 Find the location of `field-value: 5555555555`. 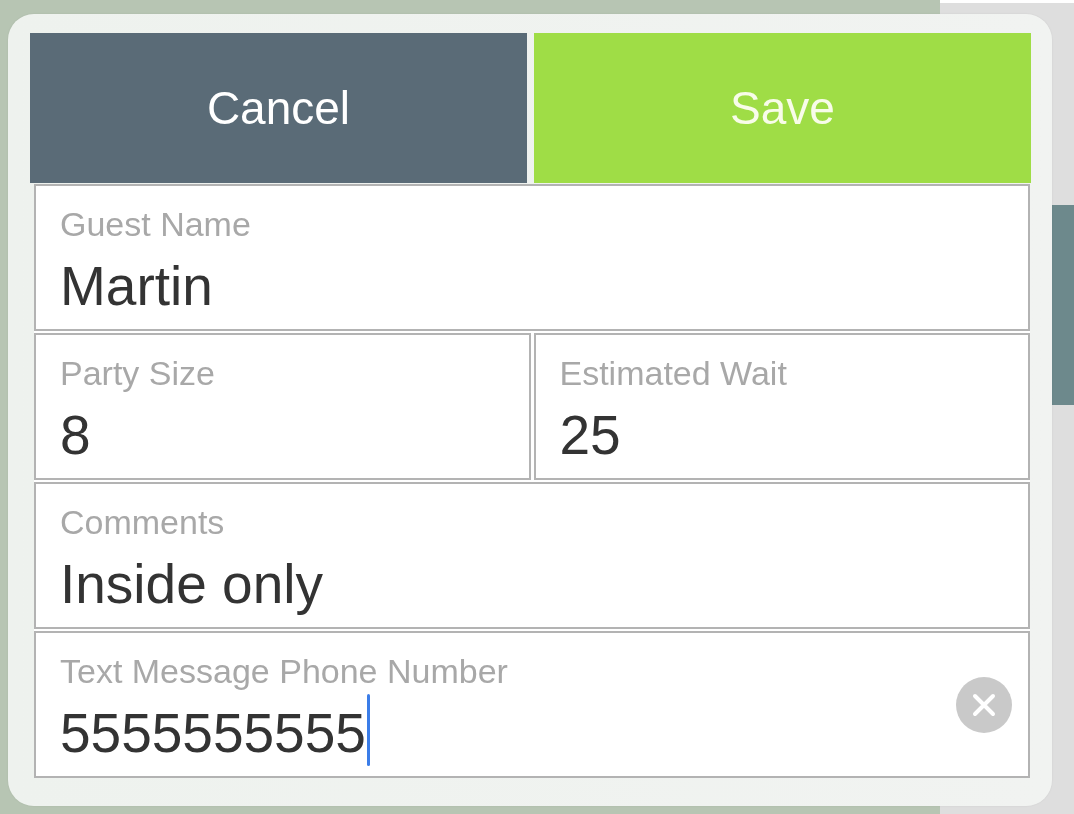

field-value: 5555555555 is located at coordinates (213, 733).